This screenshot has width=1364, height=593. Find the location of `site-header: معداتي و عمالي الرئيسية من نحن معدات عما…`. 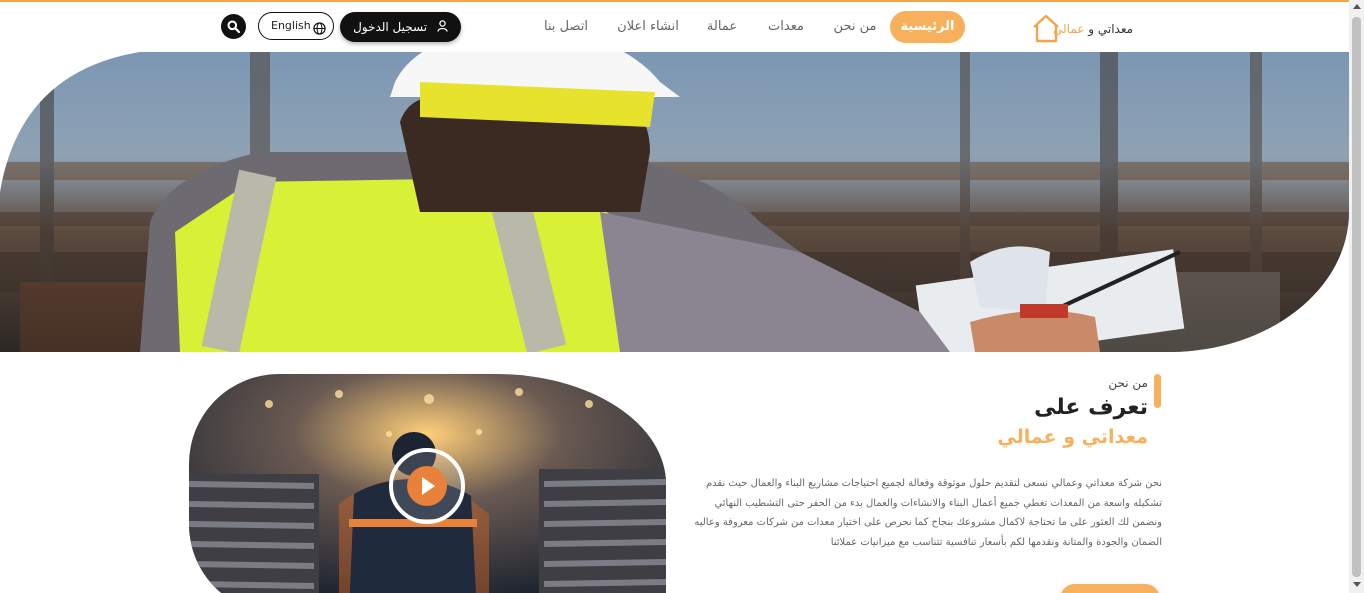

site-header: معداتي و عمالي الرئيسية من نحن معدات عما… is located at coordinates (674, 26).